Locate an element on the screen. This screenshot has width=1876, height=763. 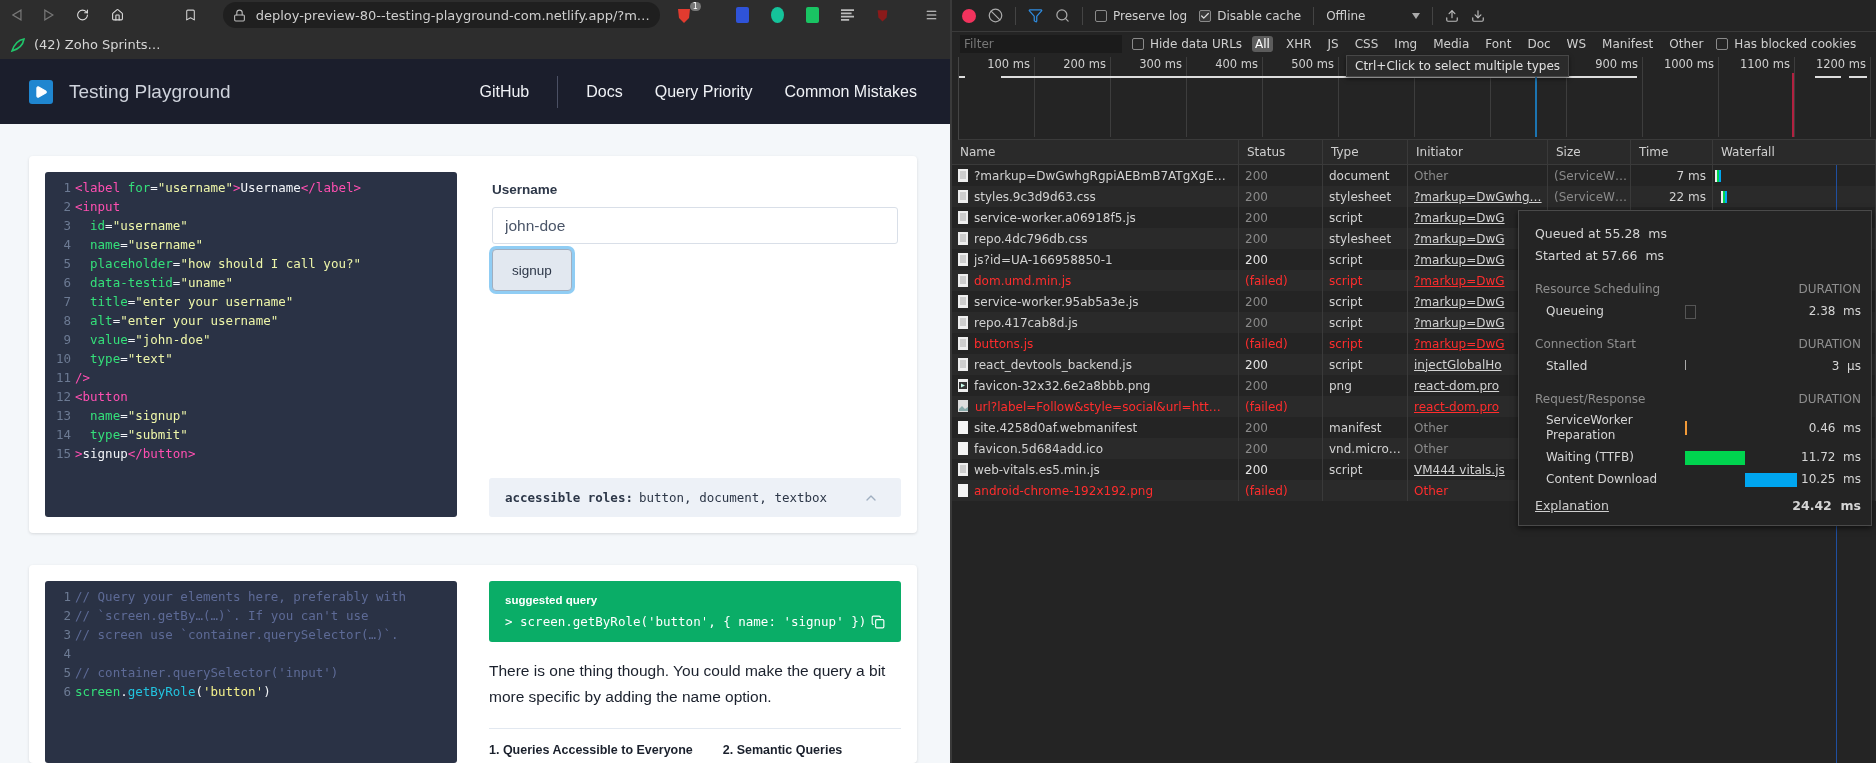
code-editor is located at coordinates (251, 344).